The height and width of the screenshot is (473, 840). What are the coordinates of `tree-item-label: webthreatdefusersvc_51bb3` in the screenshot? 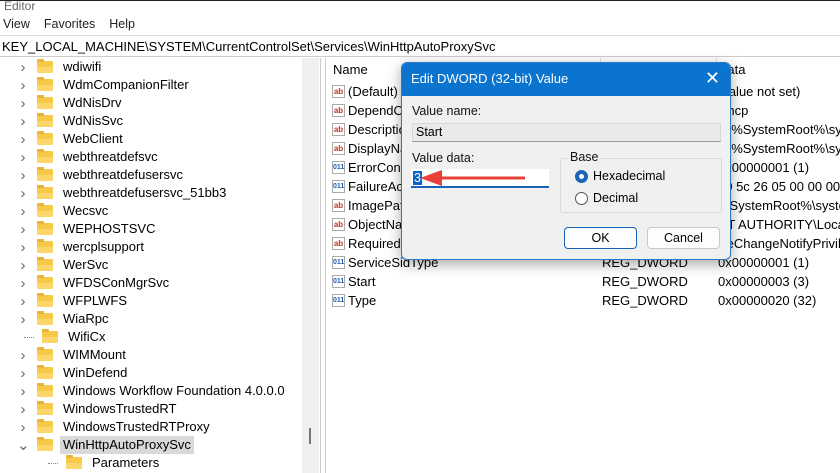 It's located at (145, 192).